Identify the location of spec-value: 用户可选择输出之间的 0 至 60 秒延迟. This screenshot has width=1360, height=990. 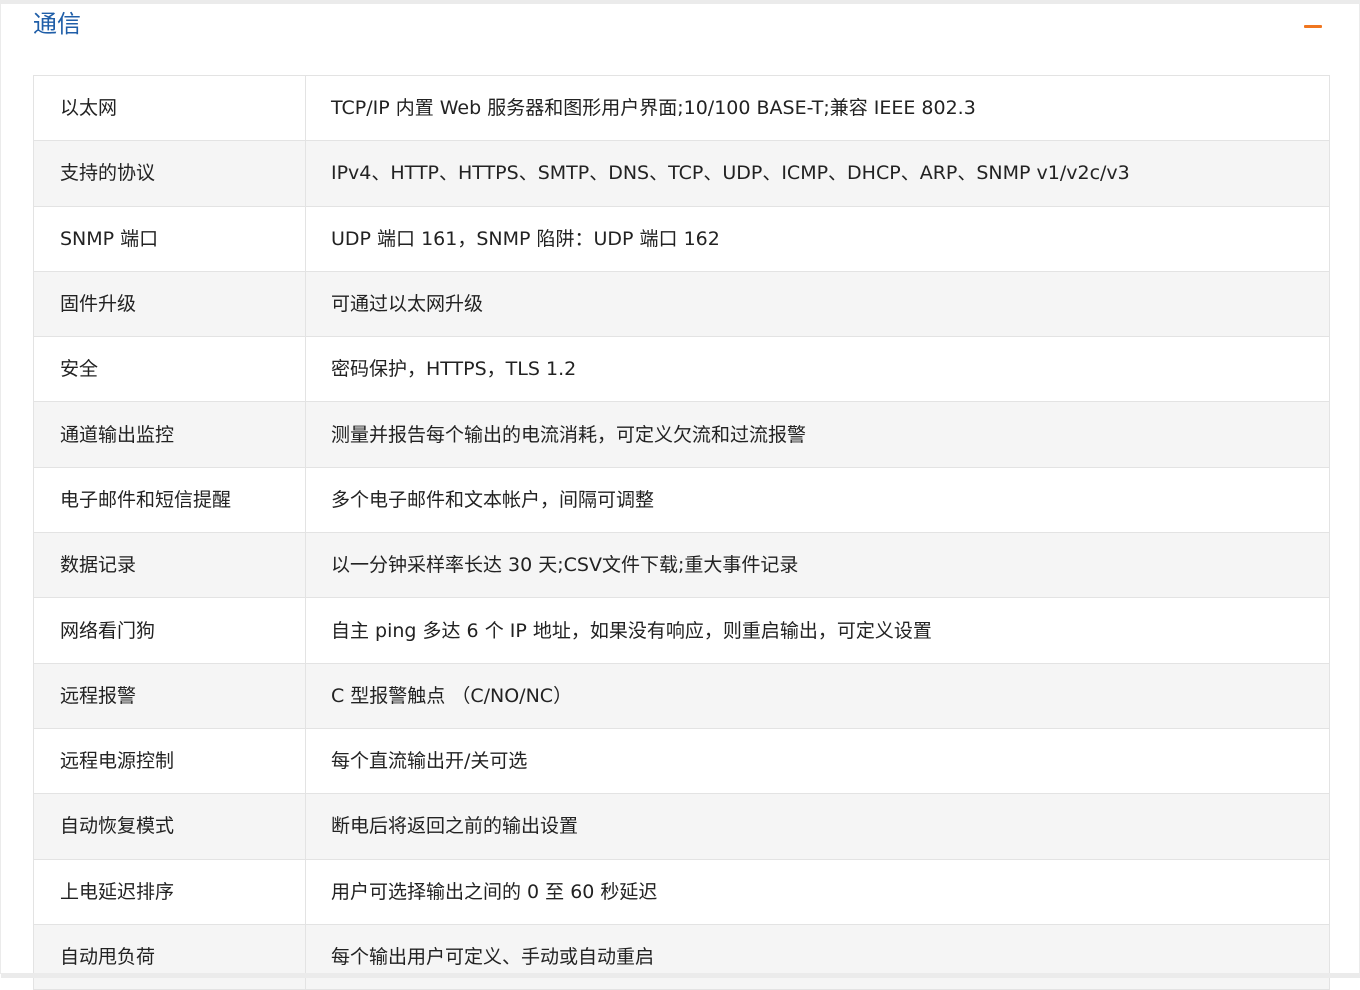
(817, 891).